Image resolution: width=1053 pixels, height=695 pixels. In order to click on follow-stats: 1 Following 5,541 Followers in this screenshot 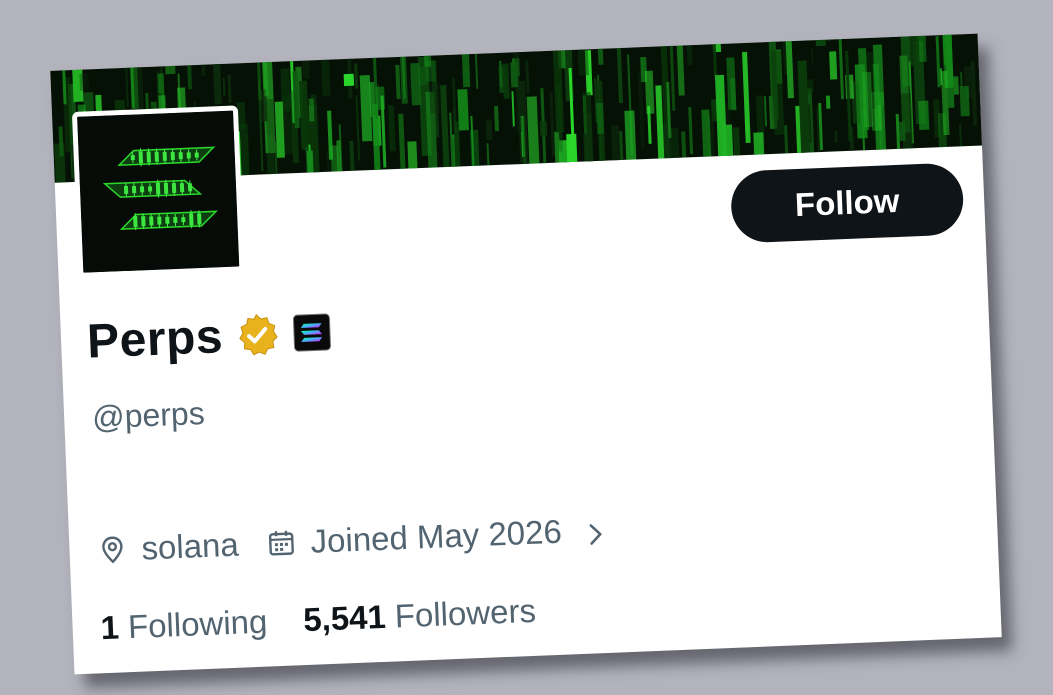, I will do `click(318, 619)`.